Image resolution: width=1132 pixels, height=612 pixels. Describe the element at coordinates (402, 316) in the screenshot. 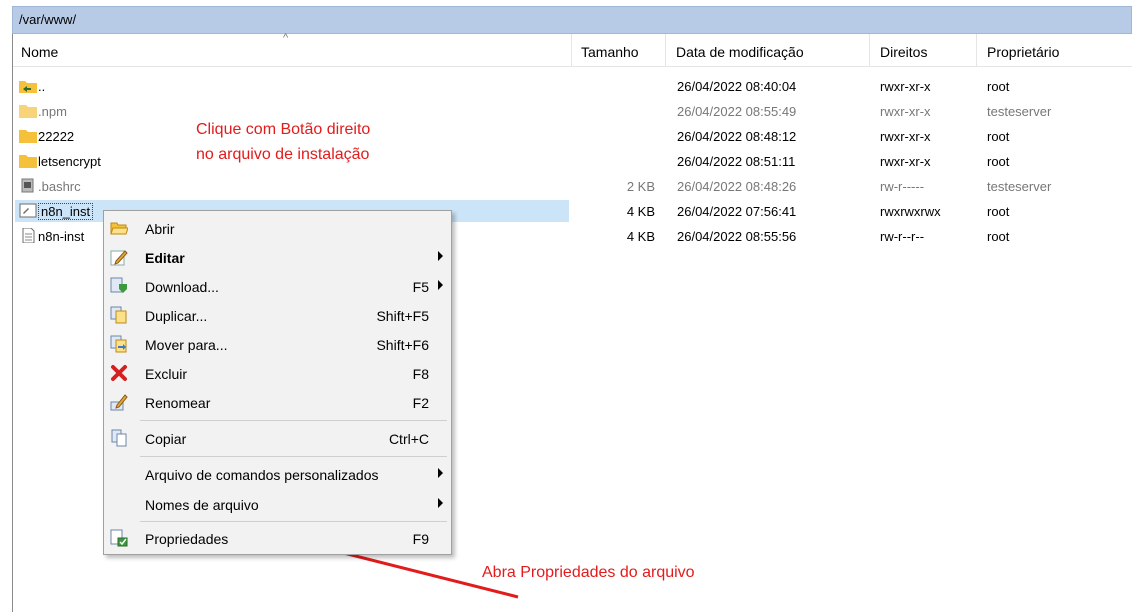

I see `menu-shortcut: Shift+F5` at that location.